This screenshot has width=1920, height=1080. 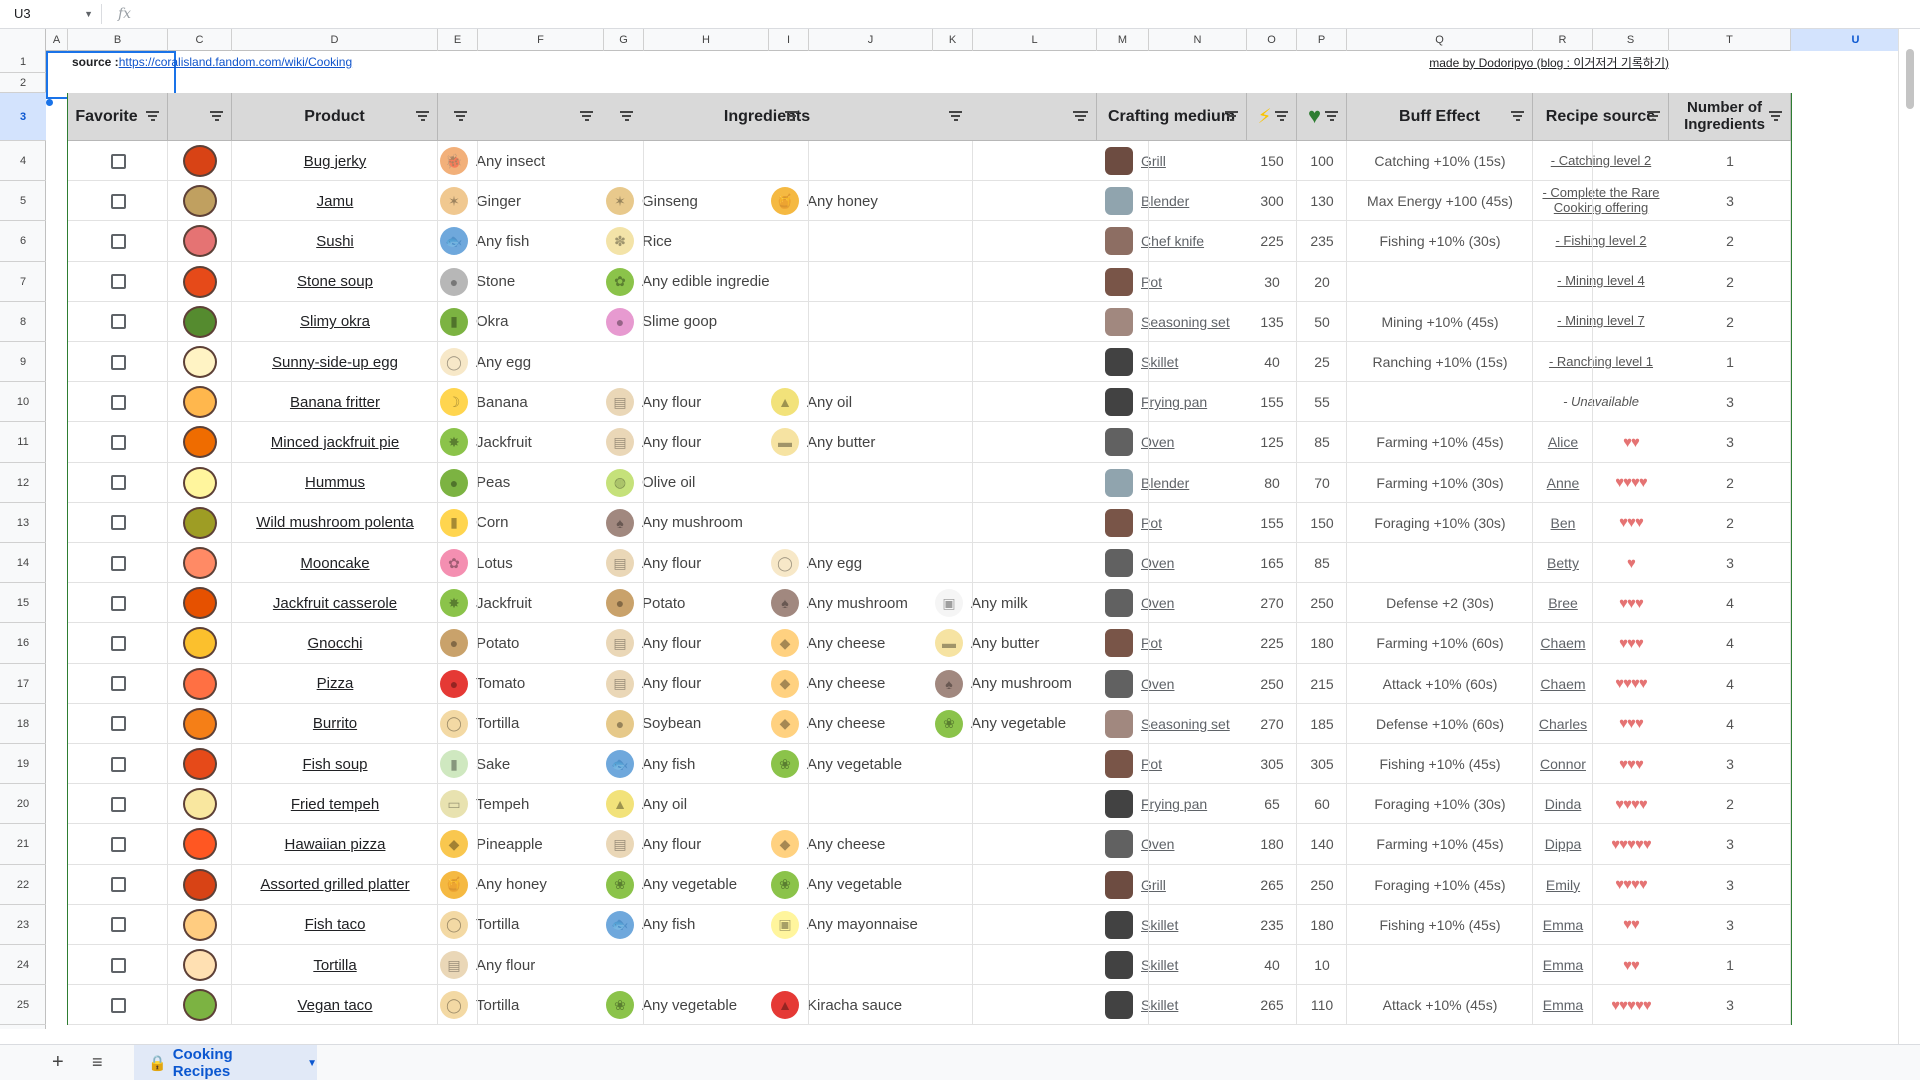 What do you see at coordinates (335, 362) in the screenshot?
I see `product-name: Sunny-side-up egg` at bounding box center [335, 362].